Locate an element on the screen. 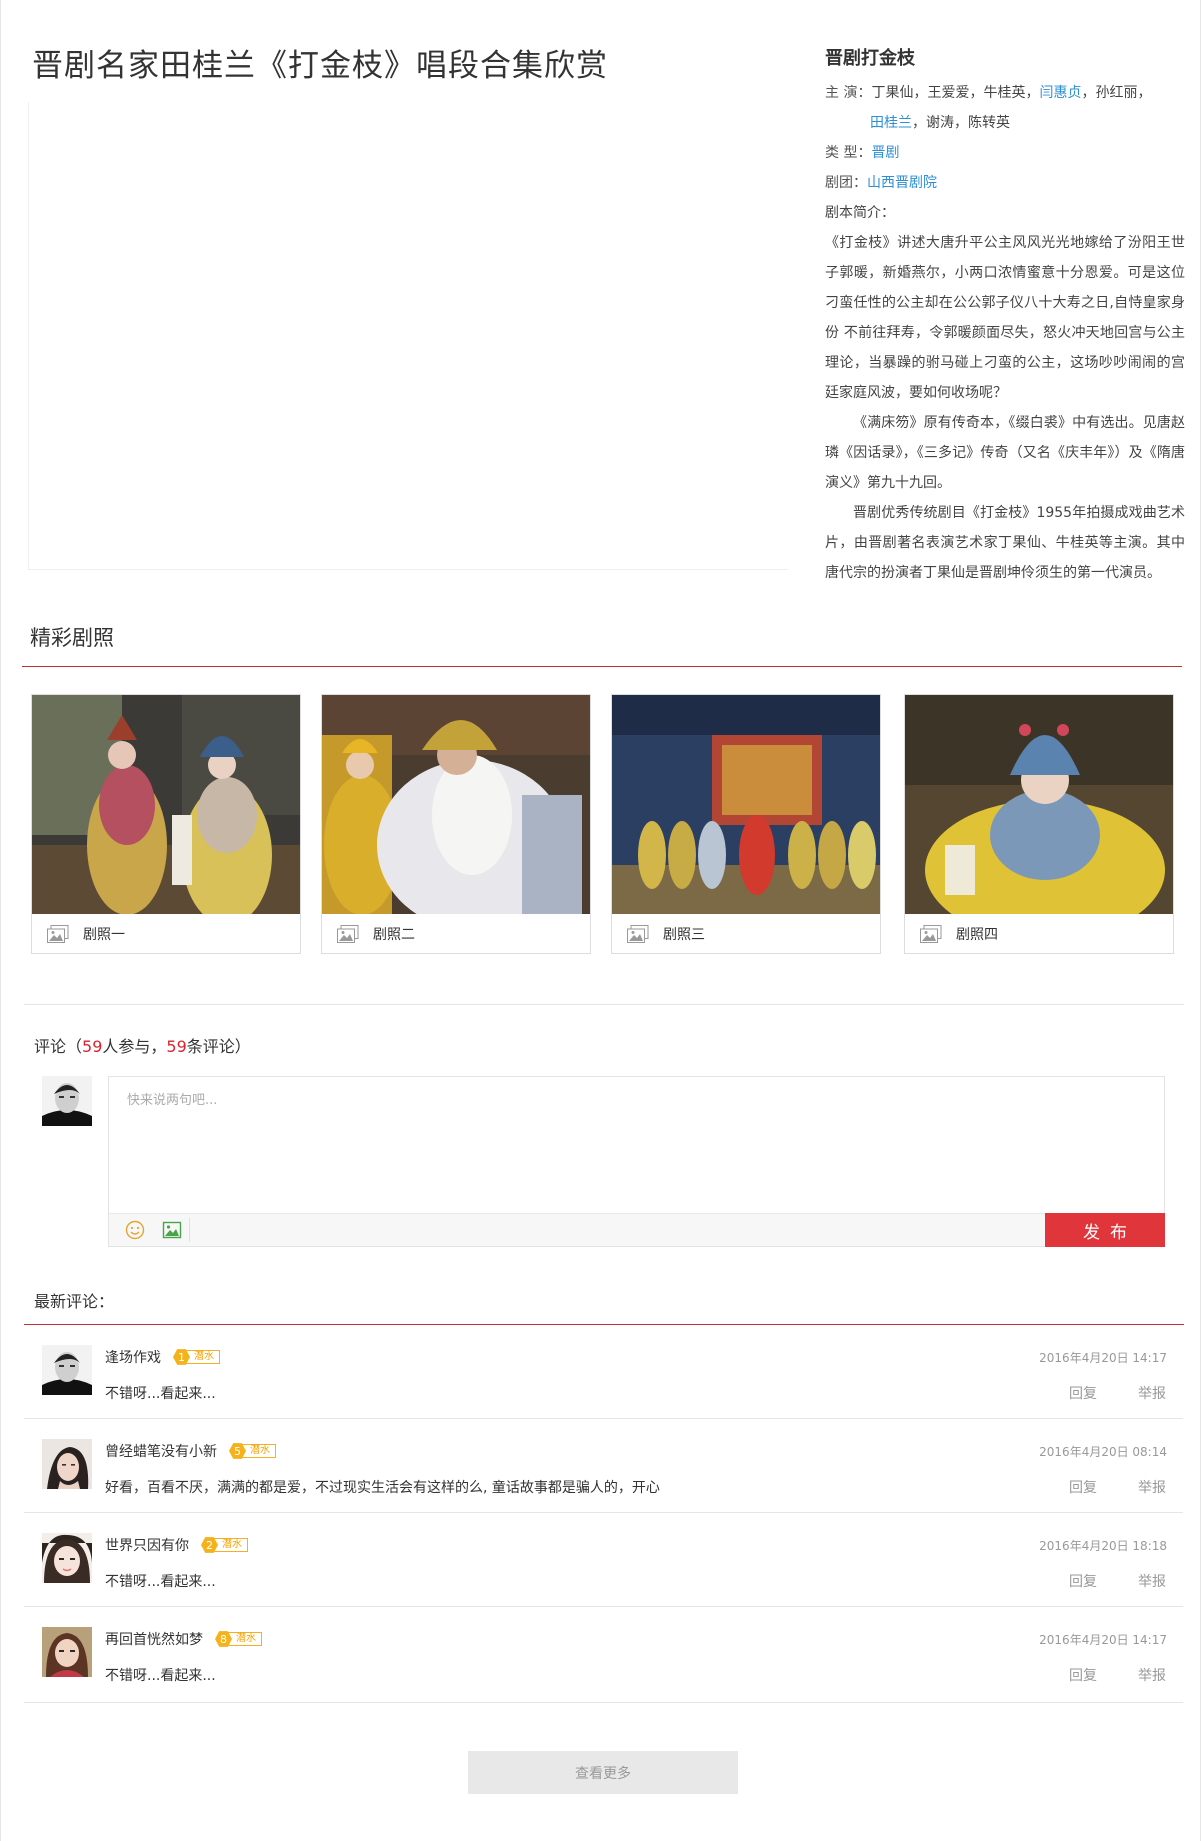 The height and width of the screenshot is (1841, 1201). comment-user: 再回首恍然如梦 8 潜水 is located at coordinates (183, 1639).